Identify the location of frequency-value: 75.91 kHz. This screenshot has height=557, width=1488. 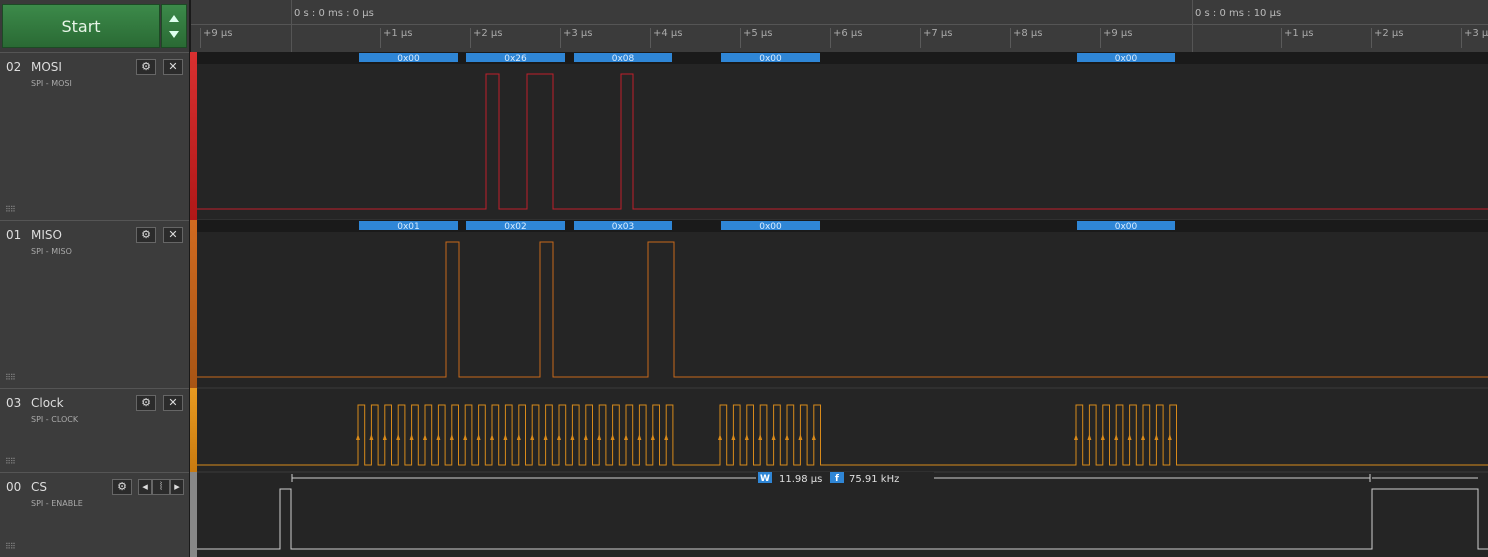
(874, 479).